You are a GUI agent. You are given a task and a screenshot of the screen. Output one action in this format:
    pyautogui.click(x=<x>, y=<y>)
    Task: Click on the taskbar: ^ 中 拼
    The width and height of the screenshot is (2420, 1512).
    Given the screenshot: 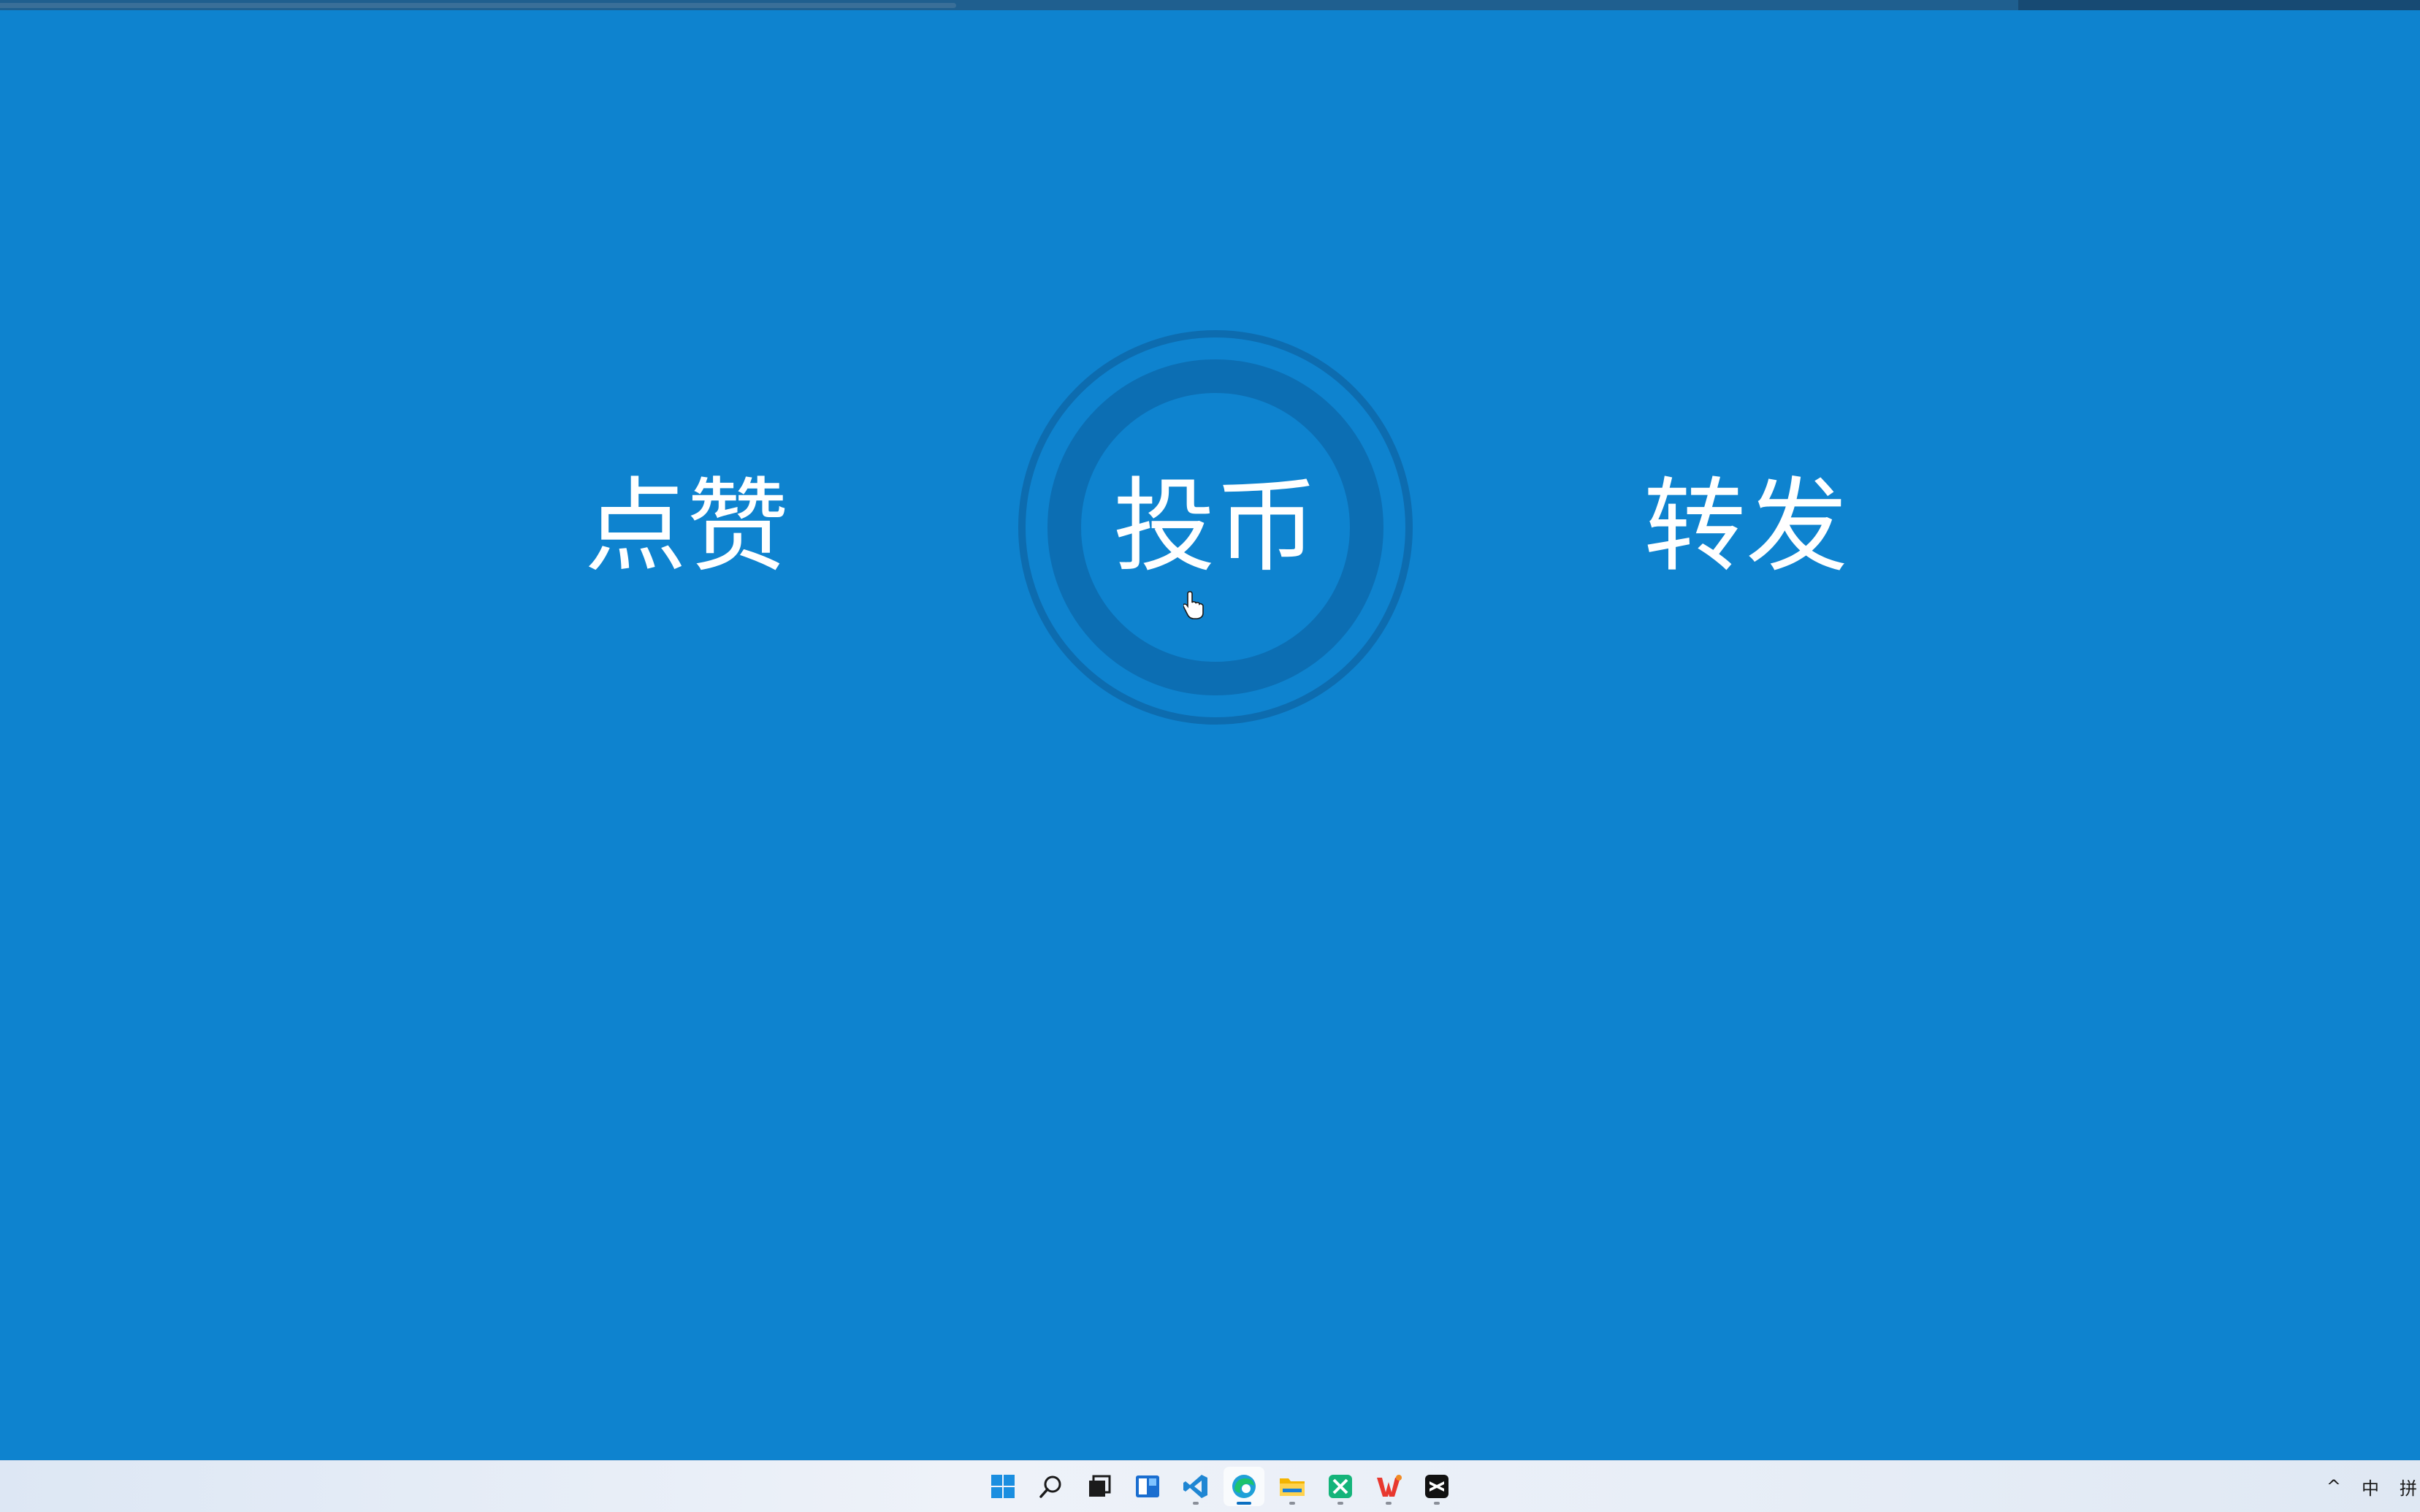 What is the action you would take?
    pyautogui.click(x=1210, y=1486)
    